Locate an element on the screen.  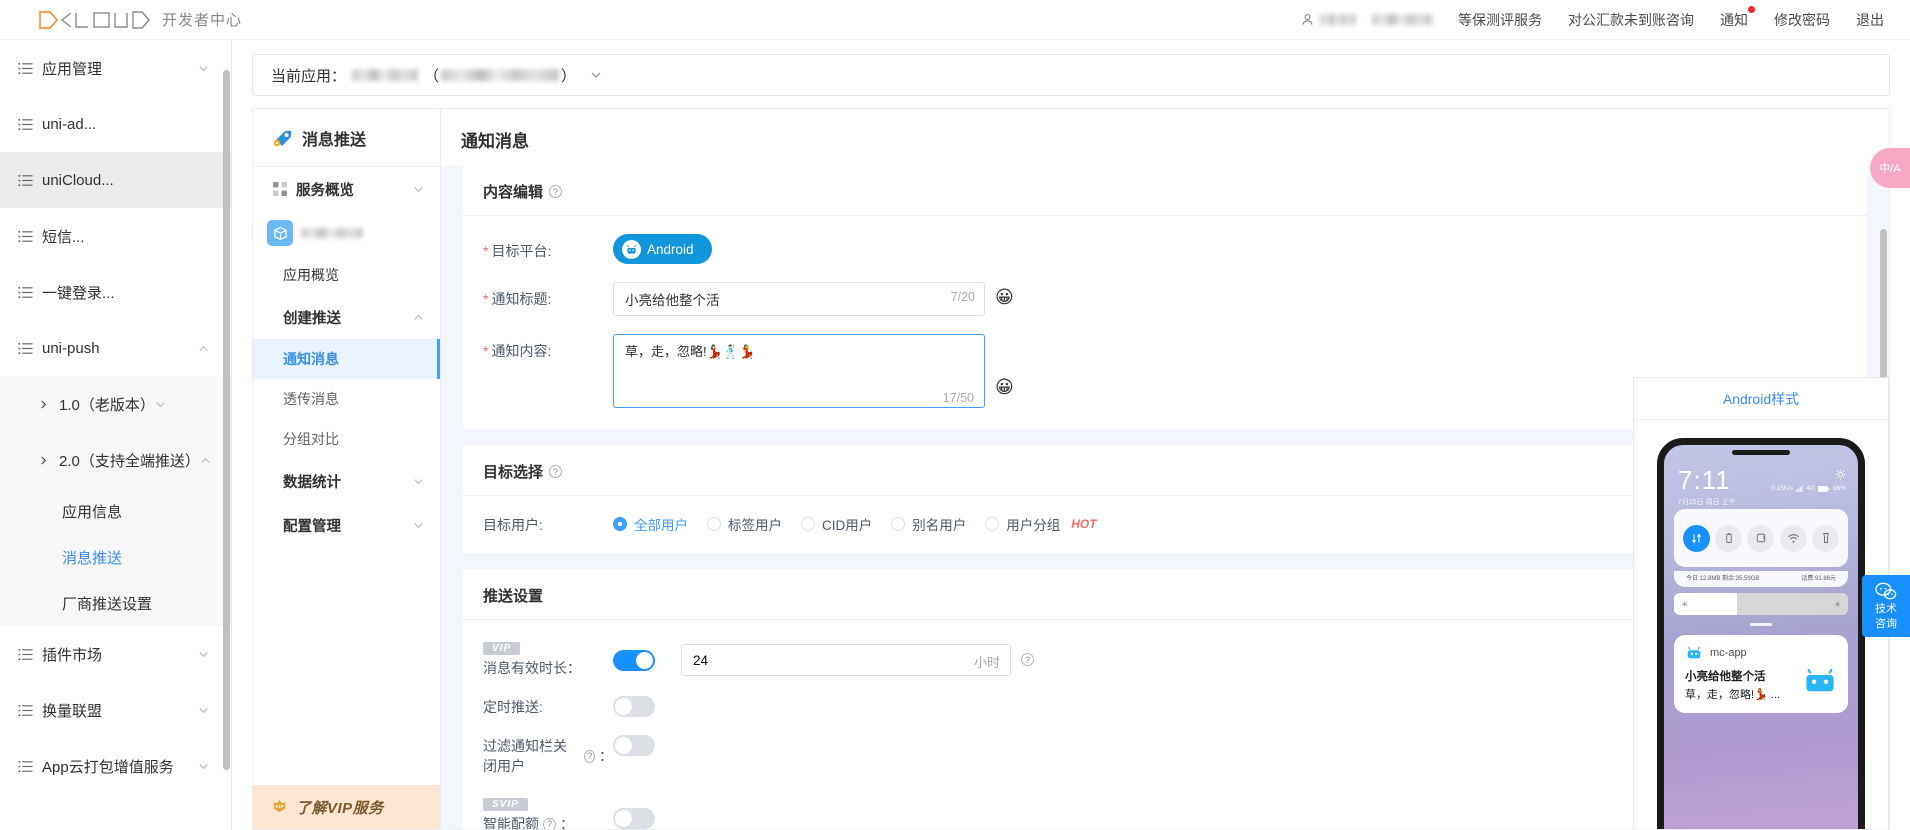
page-title: 通知消息 is located at coordinates (1165, 137).